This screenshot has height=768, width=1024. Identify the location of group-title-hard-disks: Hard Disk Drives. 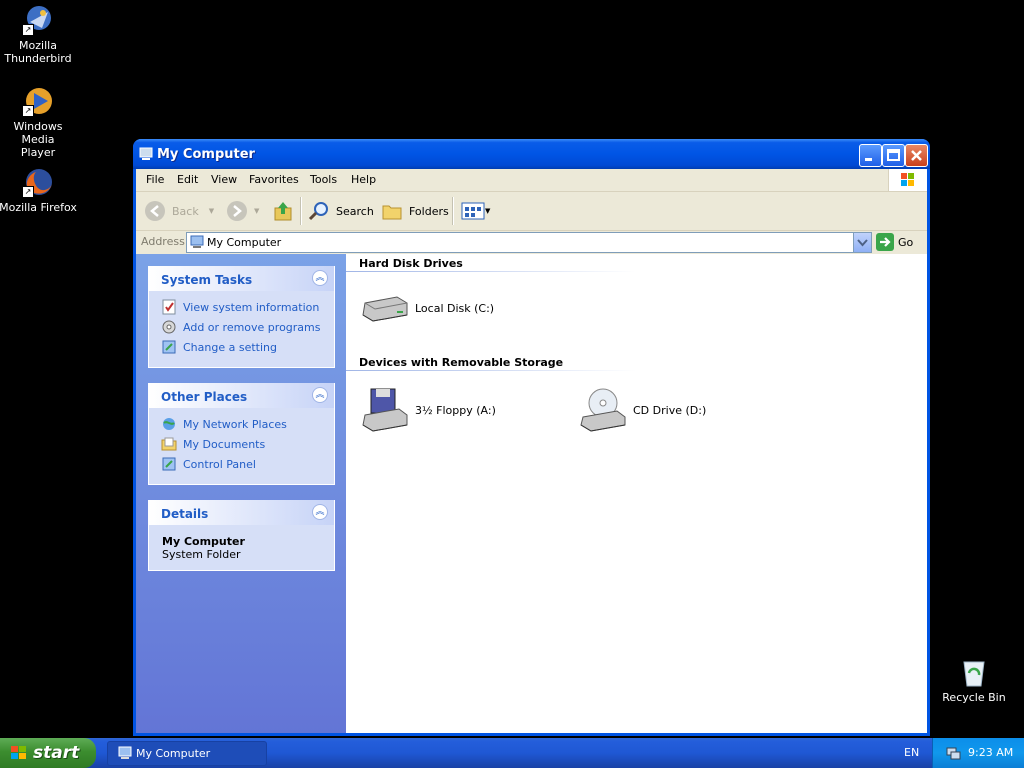
(411, 263).